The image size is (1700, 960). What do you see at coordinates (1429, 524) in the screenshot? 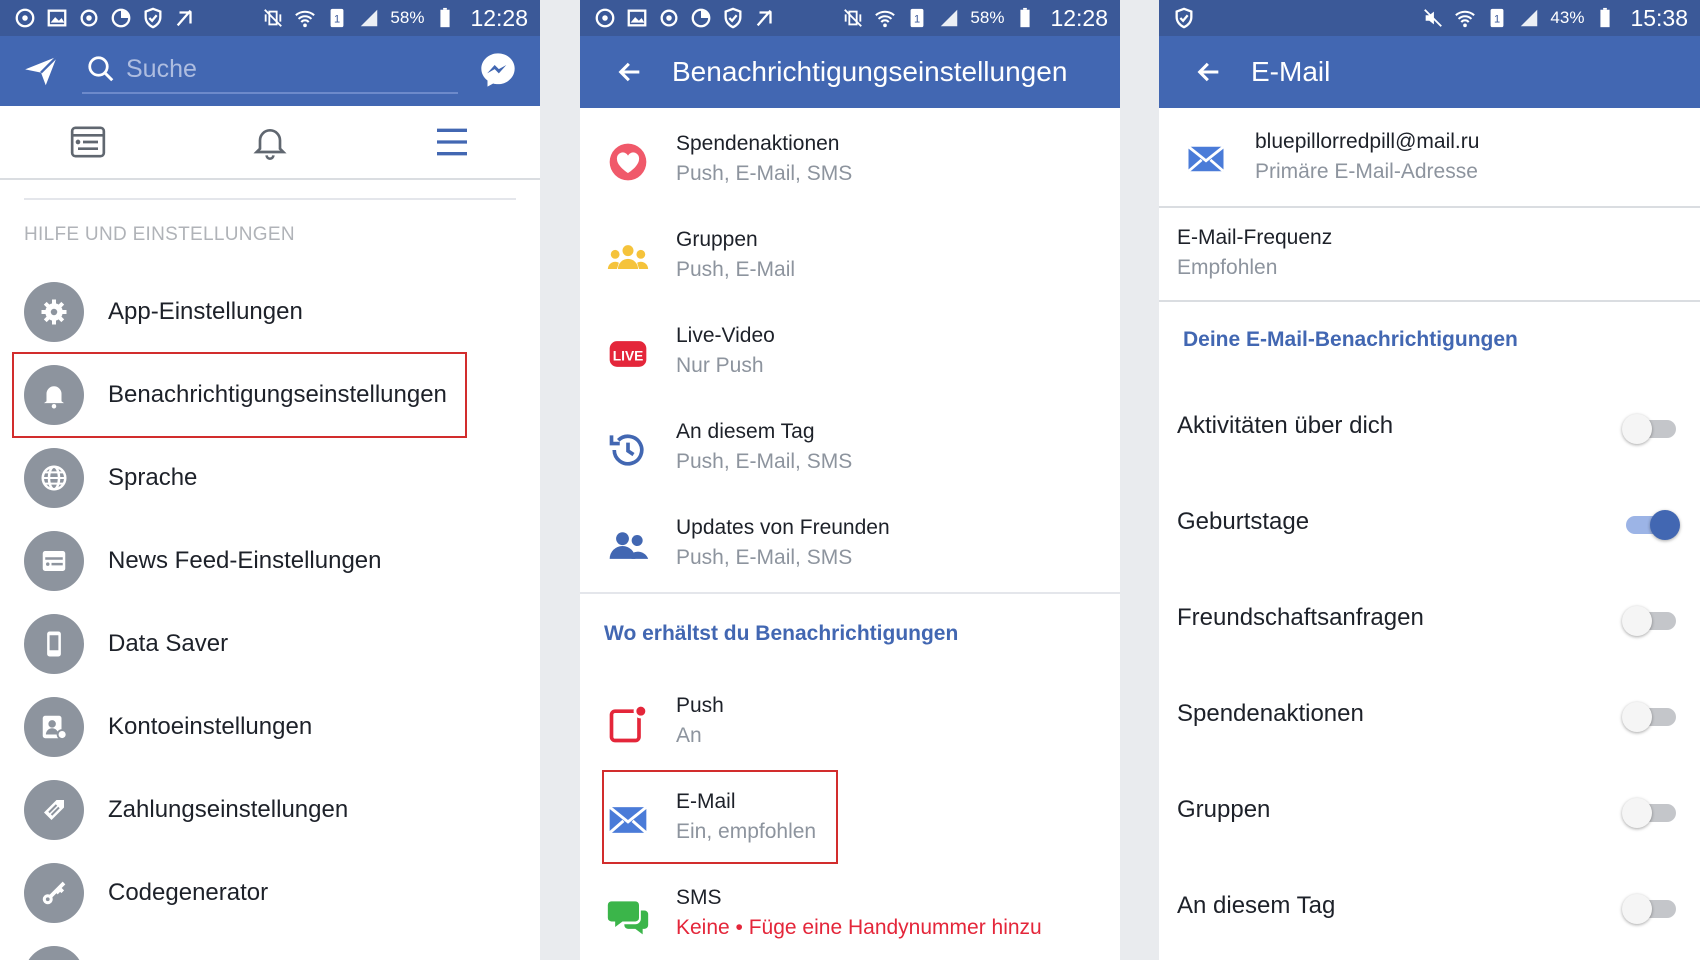
I see `toggle-row: Geburtstage` at bounding box center [1429, 524].